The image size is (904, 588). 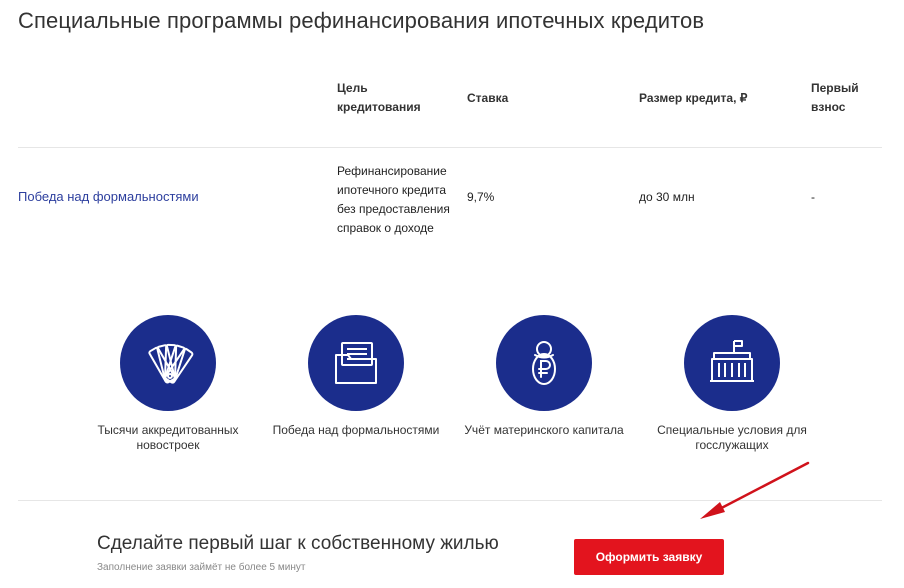 What do you see at coordinates (732, 437) in the screenshot?
I see `feature-label: Специальные условия для госслужащих` at bounding box center [732, 437].